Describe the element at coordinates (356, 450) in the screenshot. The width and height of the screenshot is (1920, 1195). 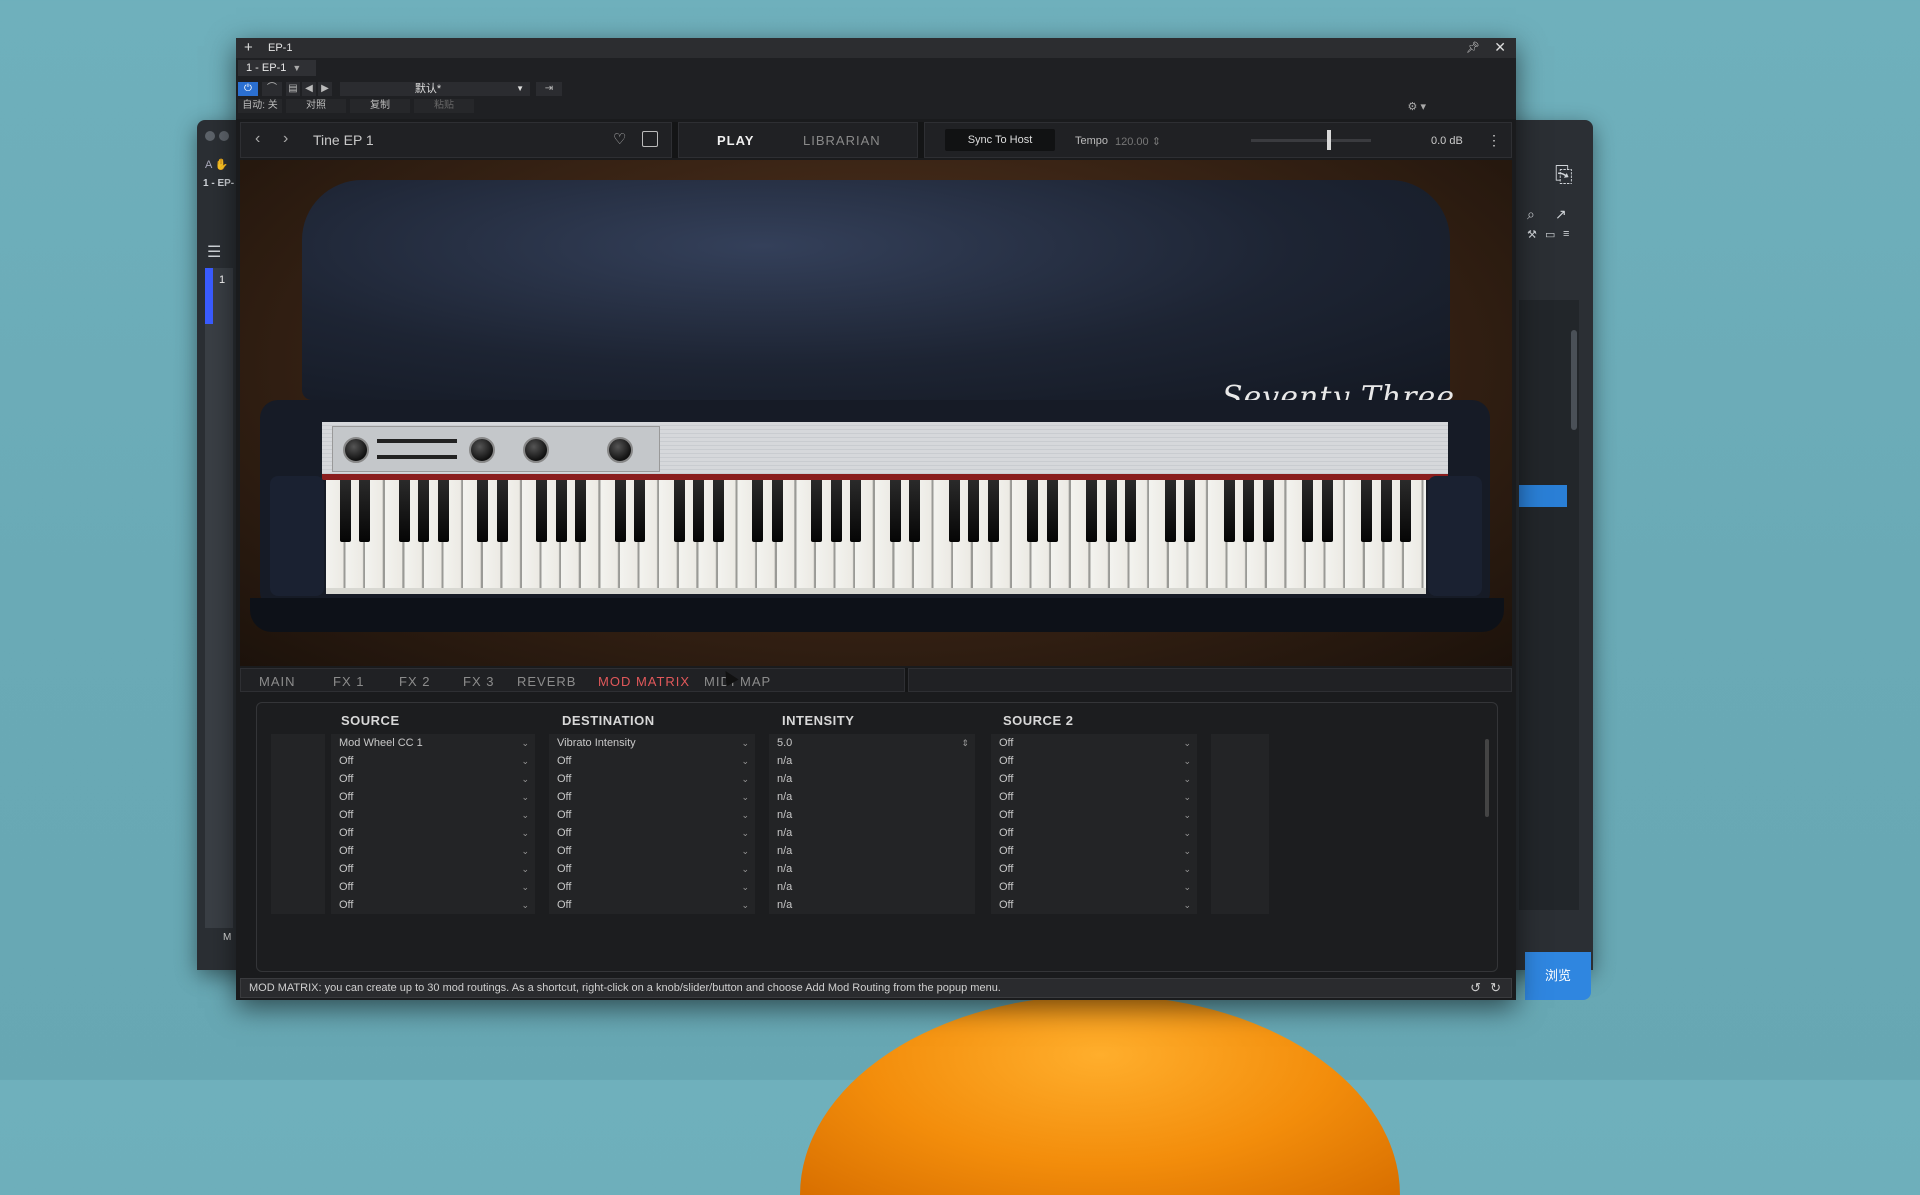
I see `volume-knob` at that location.